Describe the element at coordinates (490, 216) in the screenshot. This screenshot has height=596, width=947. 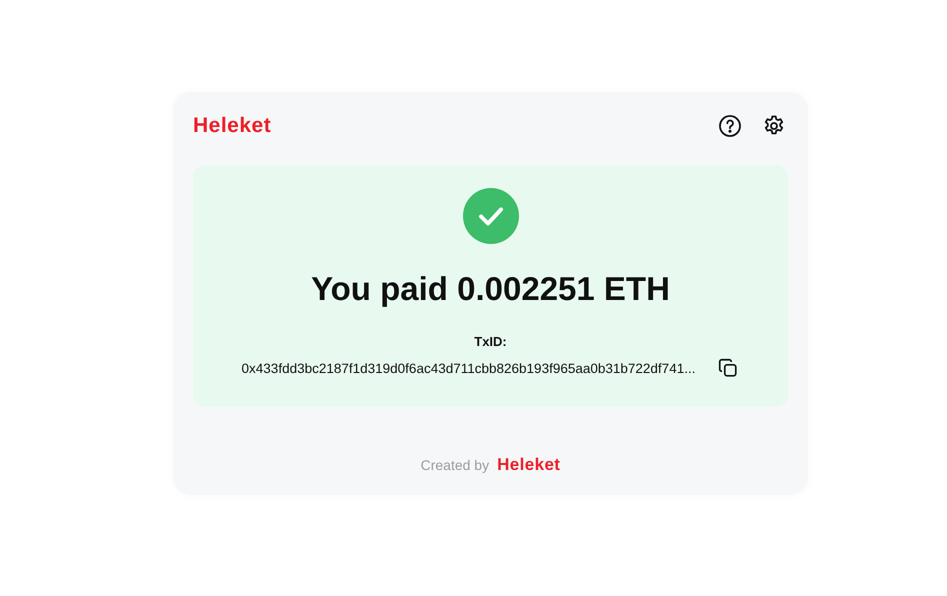
I see `checkmark-icon` at that location.